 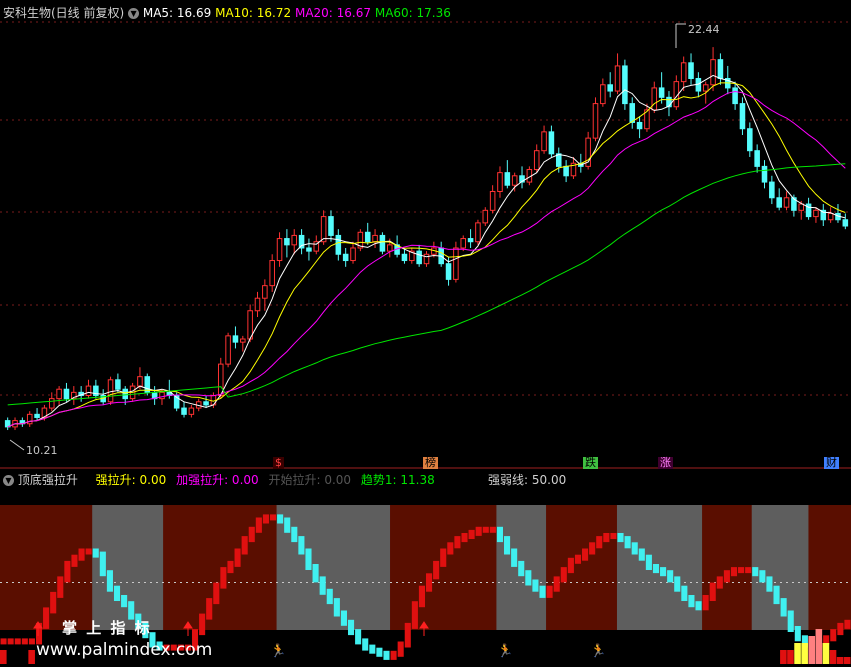 What do you see at coordinates (665, 463) in the screenshot?
I see `event-marker-rise: 涨` at bounding box center [665, 463].